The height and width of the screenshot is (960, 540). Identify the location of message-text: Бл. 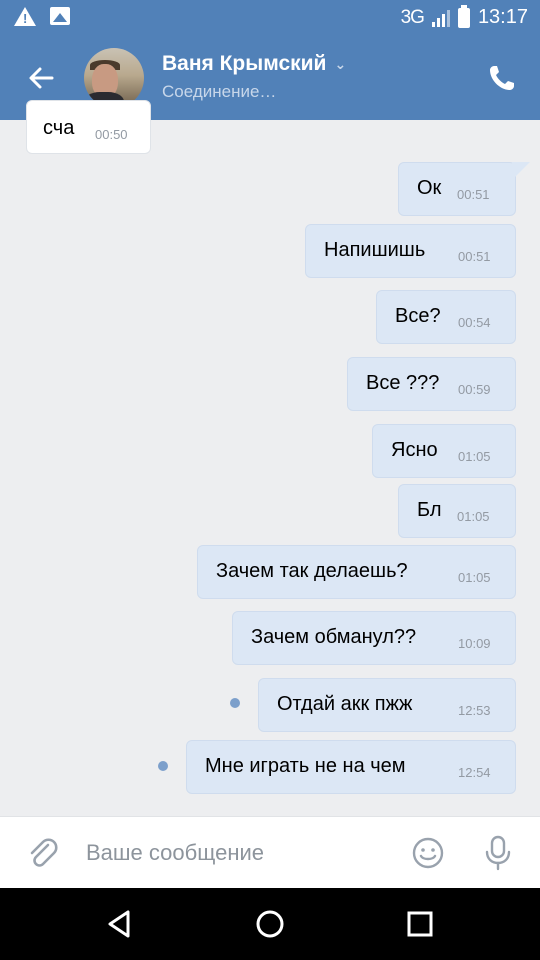
(429, 510).